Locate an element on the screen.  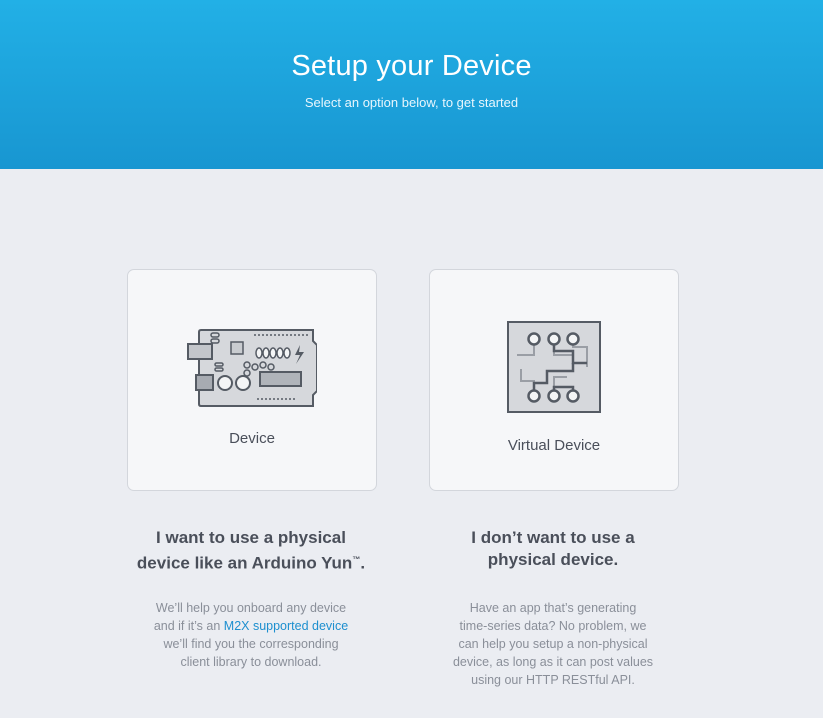
desc-line: time-series data? No problem, we is located at coordinates (553, 626).